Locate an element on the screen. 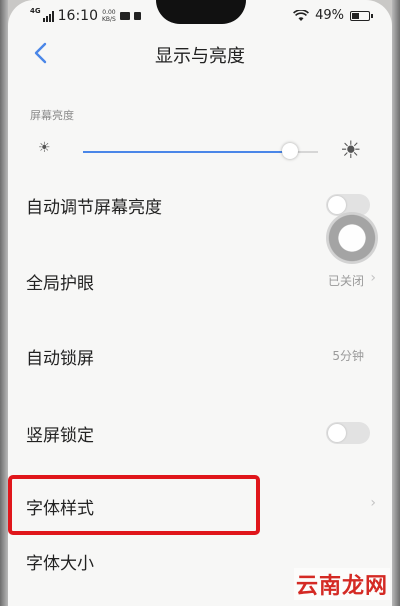 Image resolution: width=400 pixels, height=606 pixels. setting-value: 5分钟 is located at coordinates (348, 356).